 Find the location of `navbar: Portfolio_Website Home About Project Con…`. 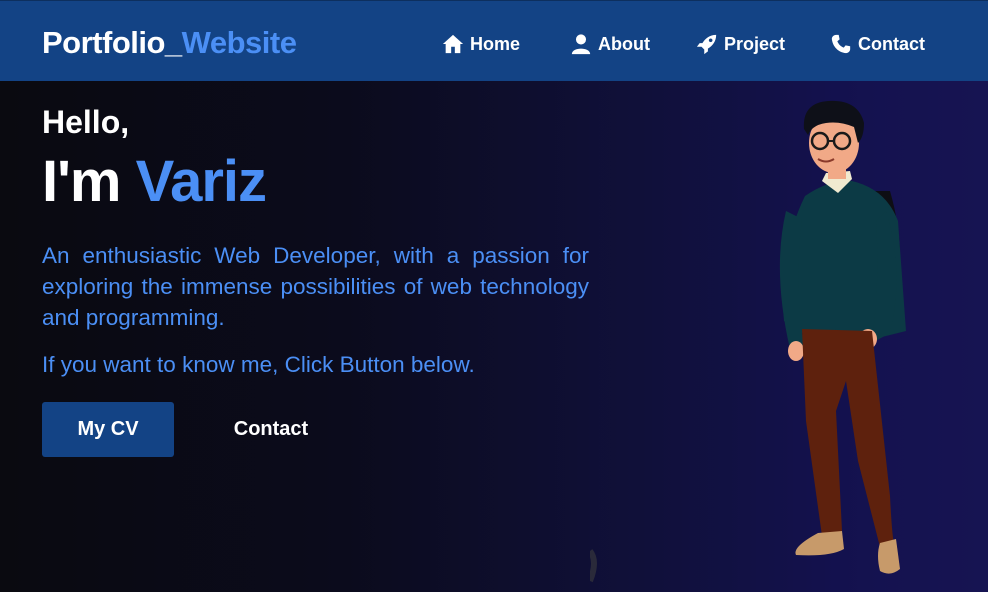

navbar: Portfolio_Website Home About Project Con… is located at coordinates (494, 40).